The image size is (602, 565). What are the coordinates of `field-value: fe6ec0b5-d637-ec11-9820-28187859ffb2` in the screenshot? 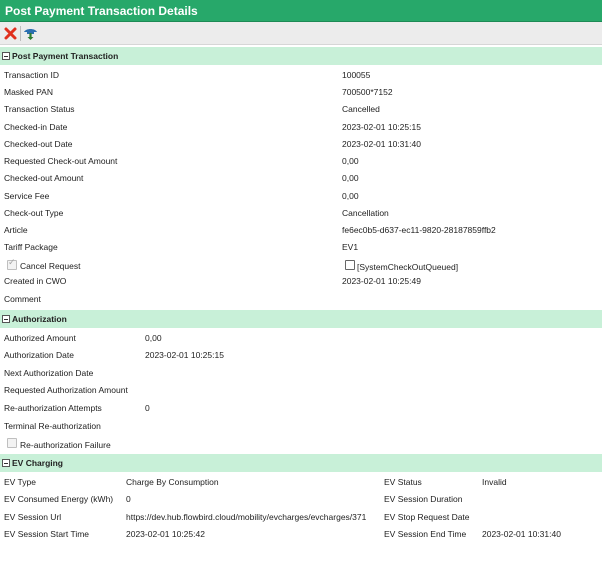 It's located at (419, 230).